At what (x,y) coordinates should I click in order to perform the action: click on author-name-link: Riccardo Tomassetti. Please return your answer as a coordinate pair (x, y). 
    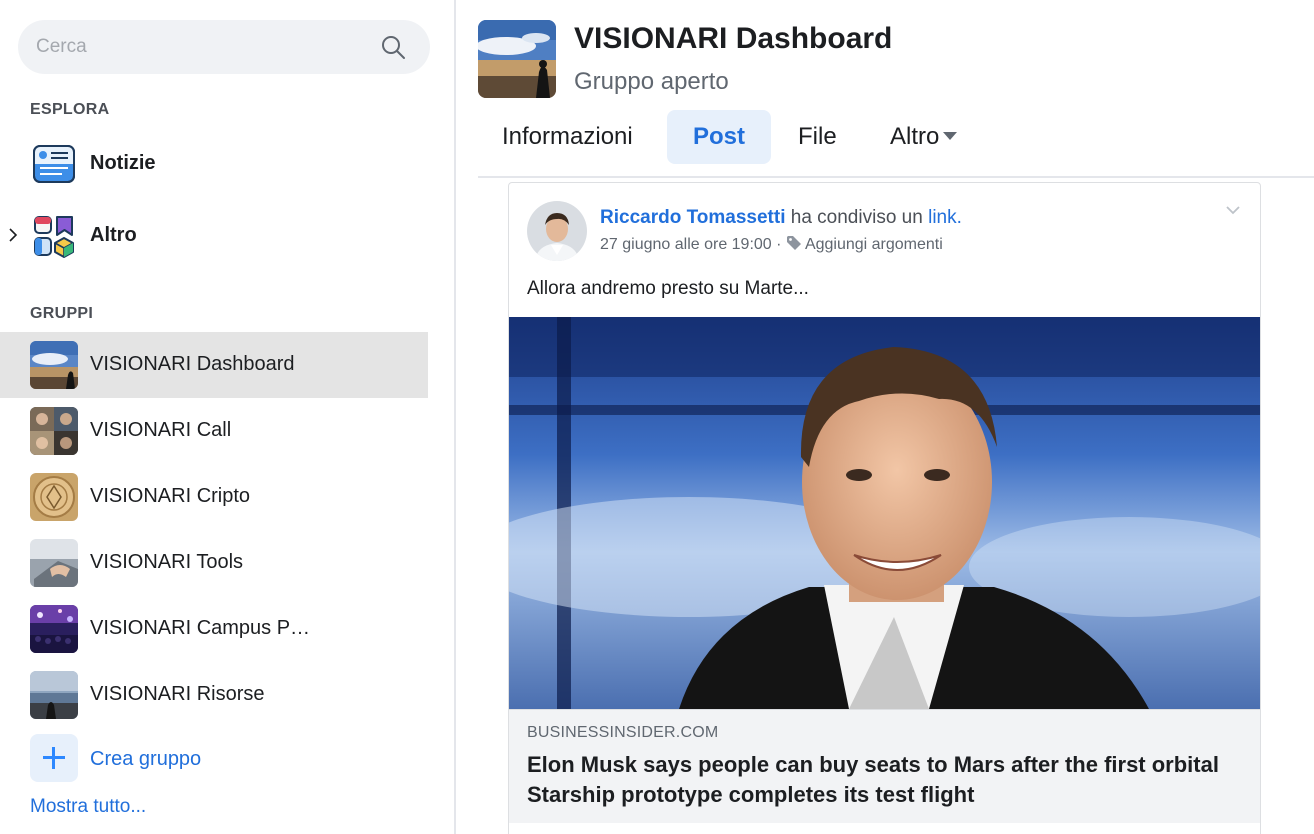
    Looking at the image, I should click on (692, 217).